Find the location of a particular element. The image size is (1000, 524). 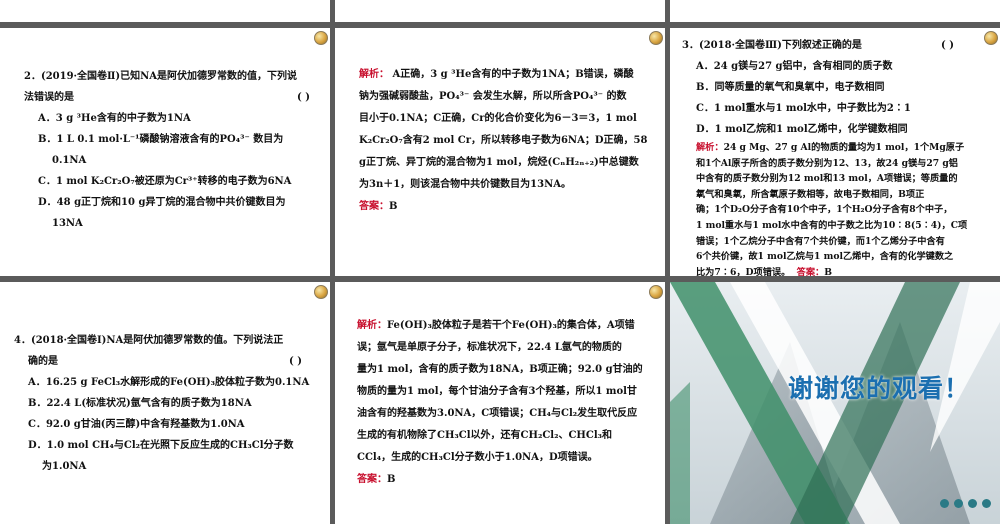

analysis-text: 物质的量为1 mol，每个甘油分子含有3个羟基，所以1 mol甘 is located at coordinates (497, 391).